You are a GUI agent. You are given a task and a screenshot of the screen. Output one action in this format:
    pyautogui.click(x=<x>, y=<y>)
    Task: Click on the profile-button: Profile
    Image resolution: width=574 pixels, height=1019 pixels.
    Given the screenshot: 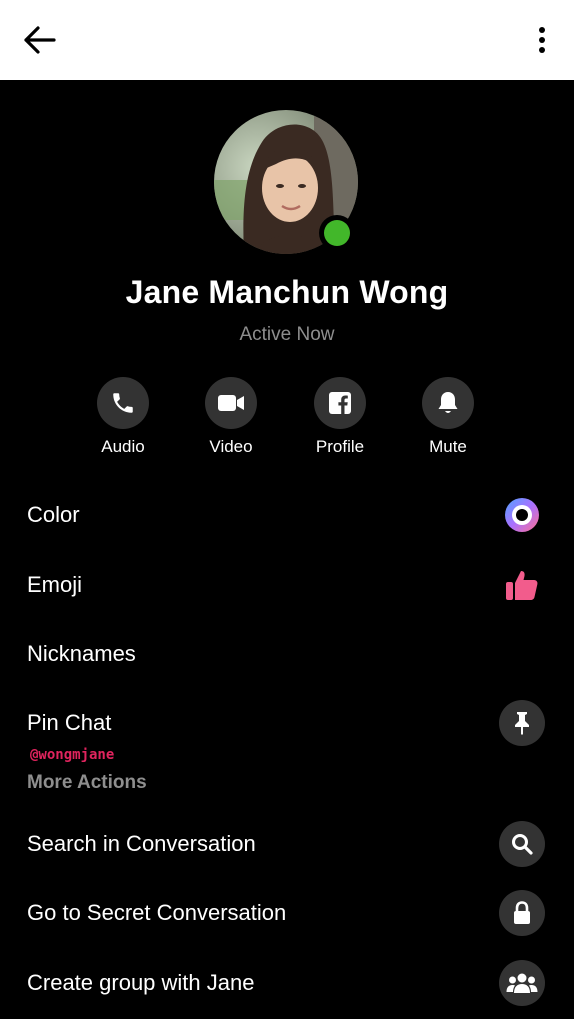 What is the action you would take?
    pyautogui.click(x=340, y=417)
    